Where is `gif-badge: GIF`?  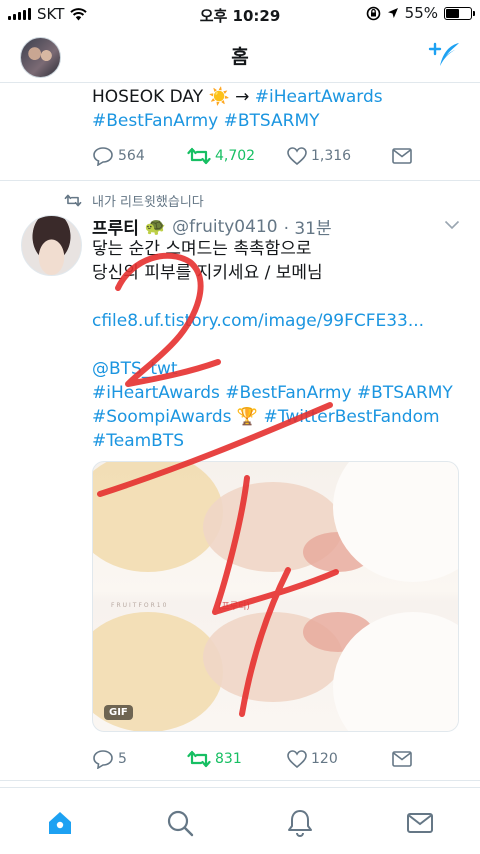 gif-badge: GIF is located at coordinates (118, 712).